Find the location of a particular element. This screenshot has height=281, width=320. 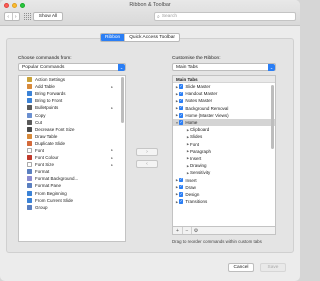

ribbon-item-label: Design is located at coordinates (192, 194).